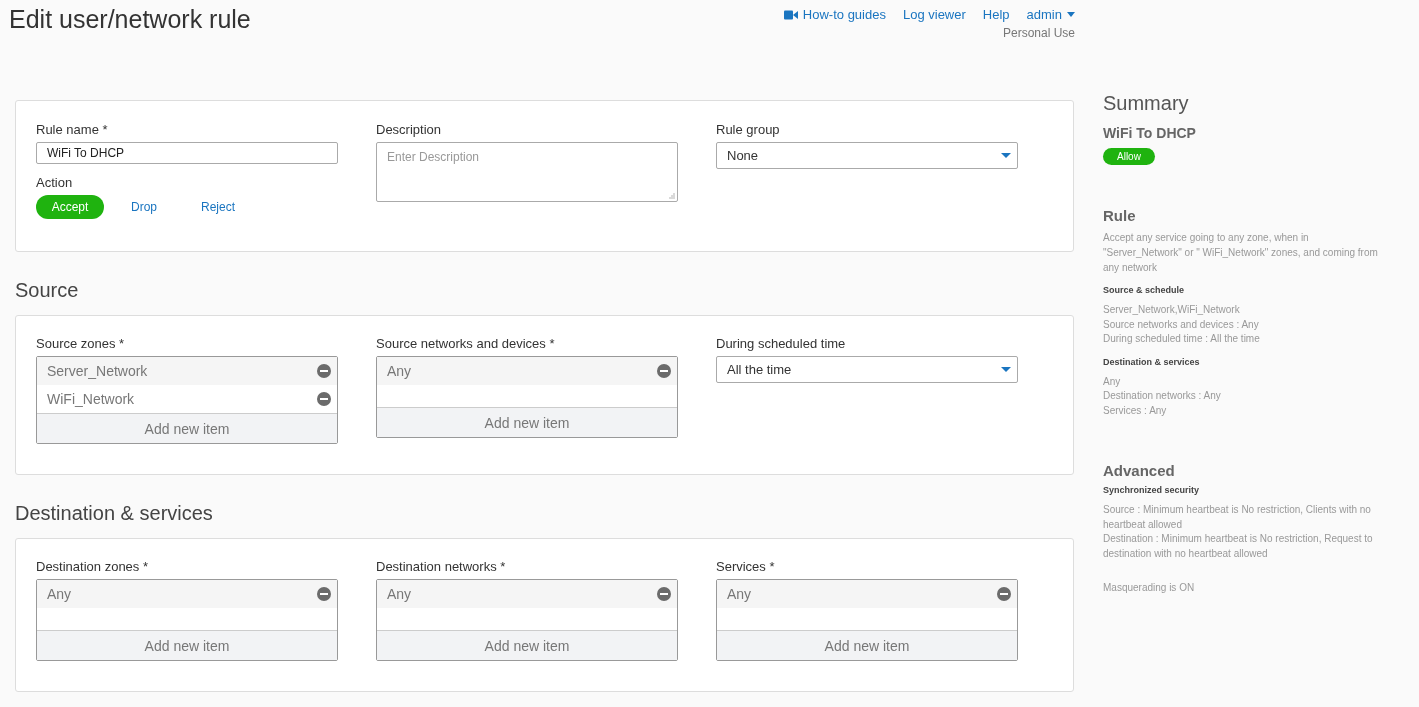 This screenshot has height=707, width=1419. I want to click on action-option: Reject, so click(218, 207).